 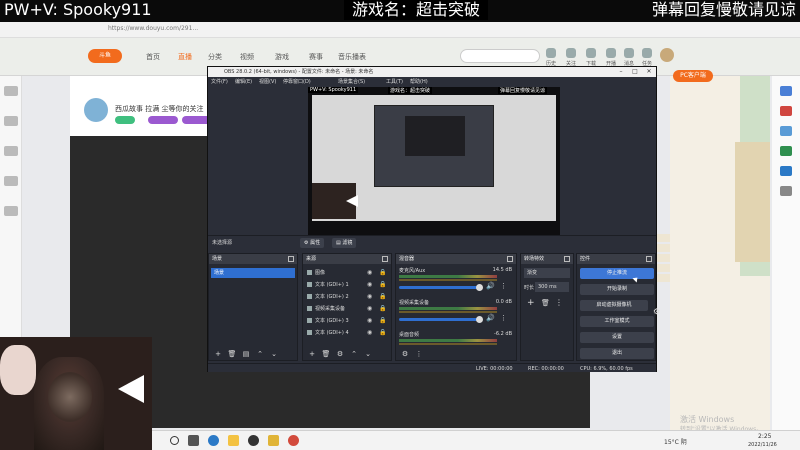 What do you see at coordinates (316, 57) in the screenshot?
I see `nav-events: 赛事` at bounding box center [316, 57].